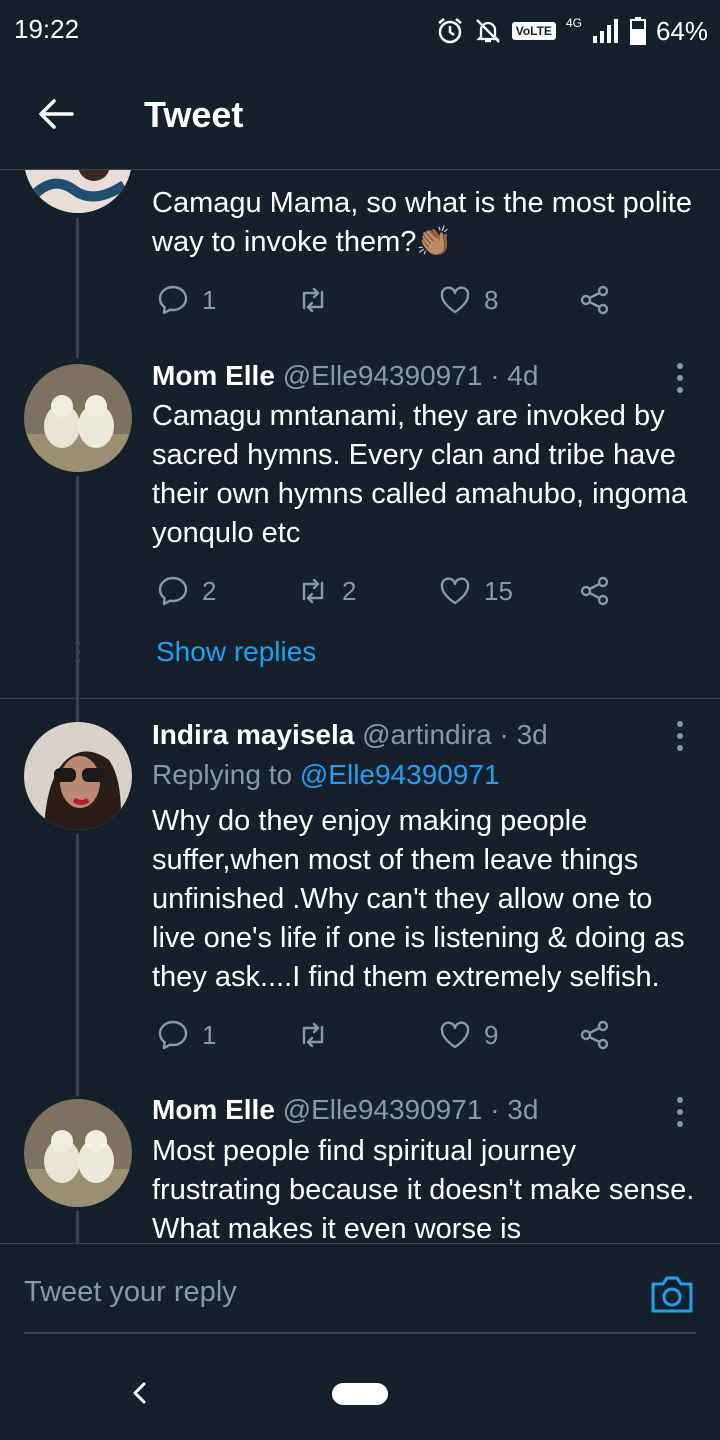 This screenshot has width=720, height=1440. I want to click on like-button: 8, so click(468, 300).